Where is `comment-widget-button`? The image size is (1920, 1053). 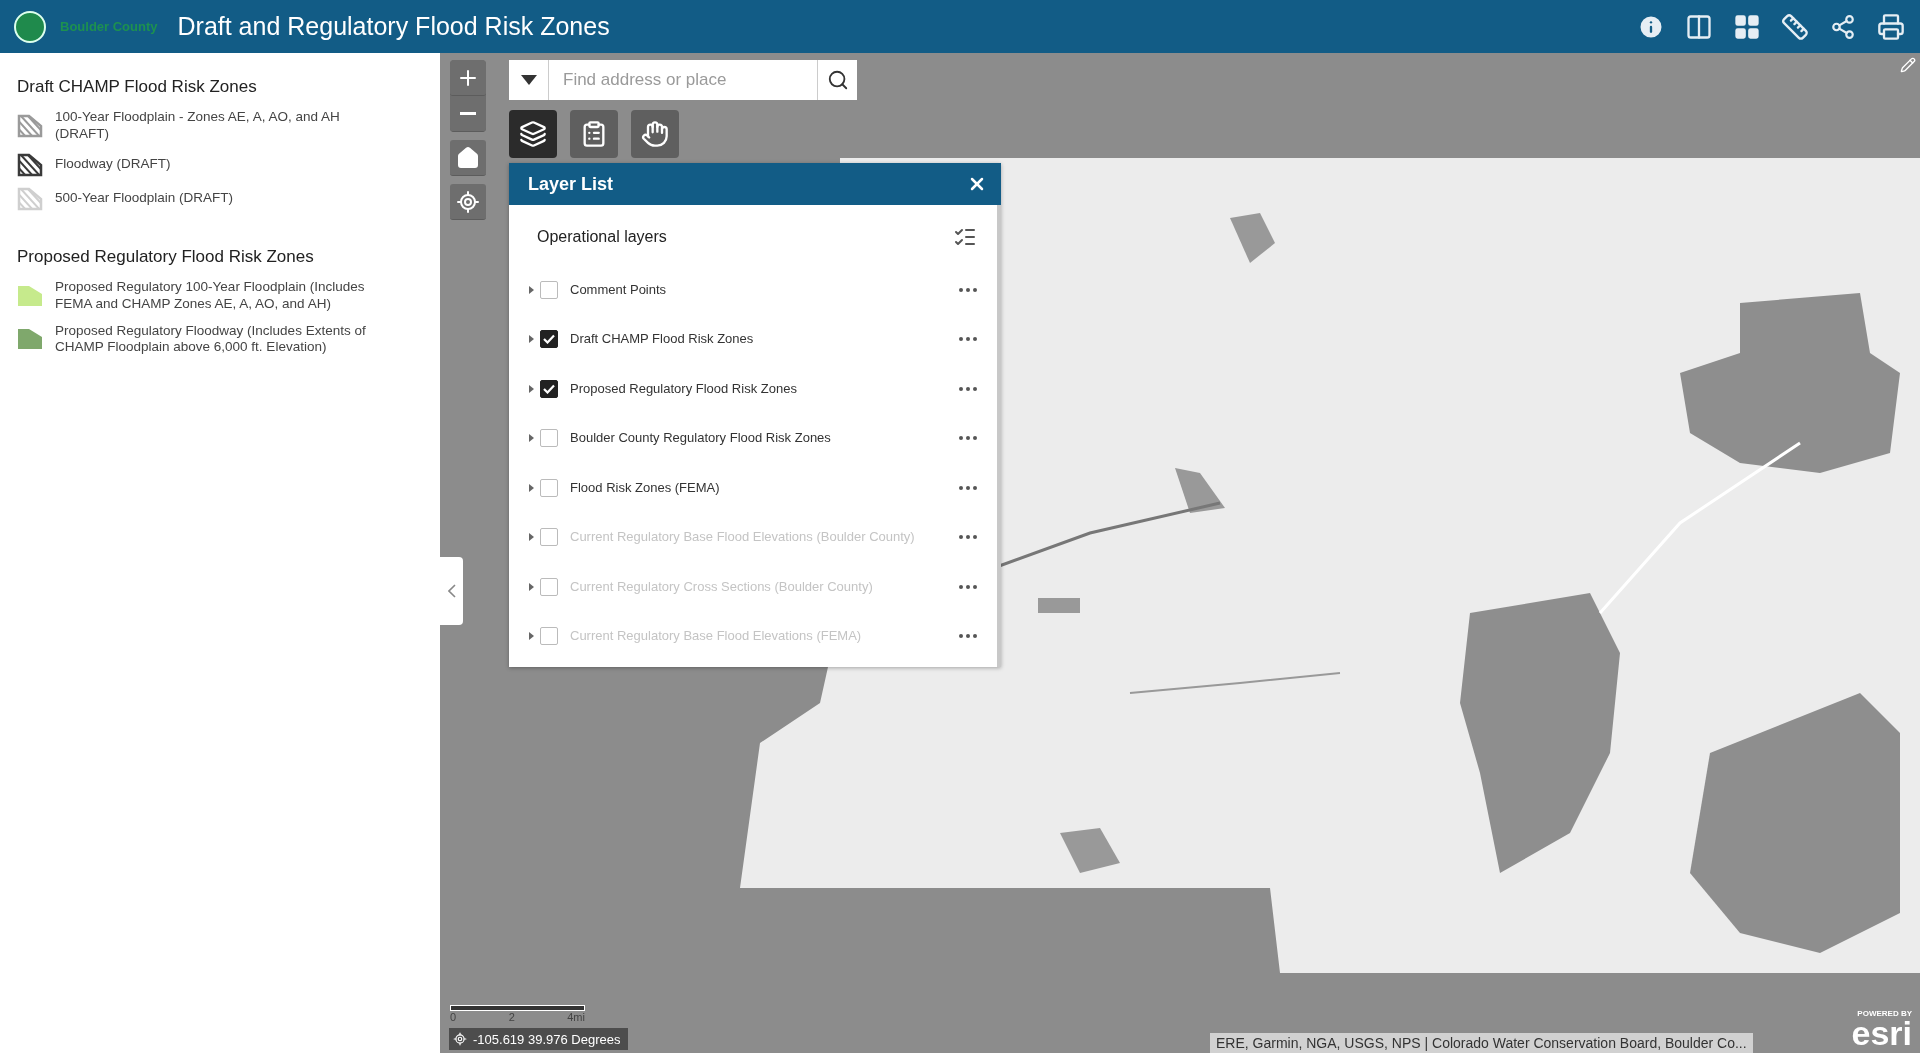
comment-widget-button is located at coordinates (655, 134).